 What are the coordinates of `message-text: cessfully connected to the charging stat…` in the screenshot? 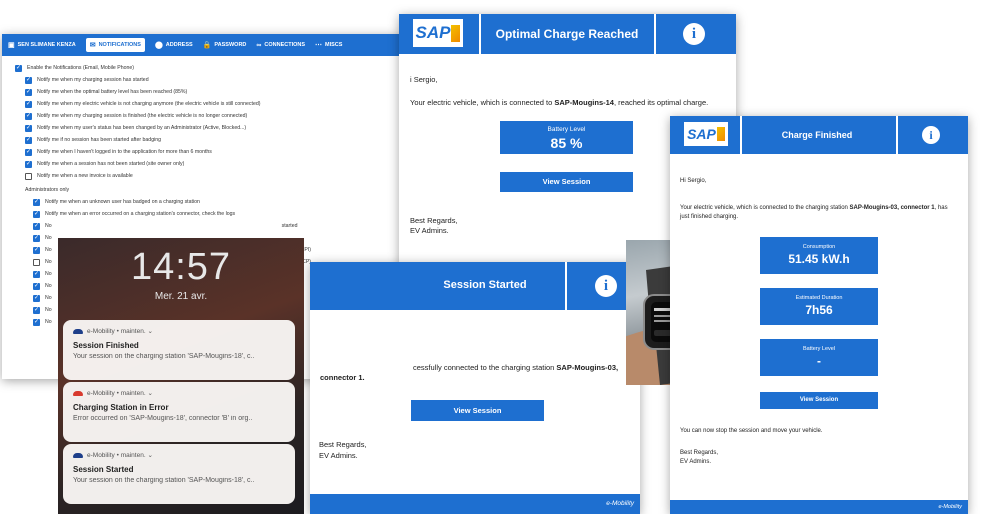 It's located at (485, 367).